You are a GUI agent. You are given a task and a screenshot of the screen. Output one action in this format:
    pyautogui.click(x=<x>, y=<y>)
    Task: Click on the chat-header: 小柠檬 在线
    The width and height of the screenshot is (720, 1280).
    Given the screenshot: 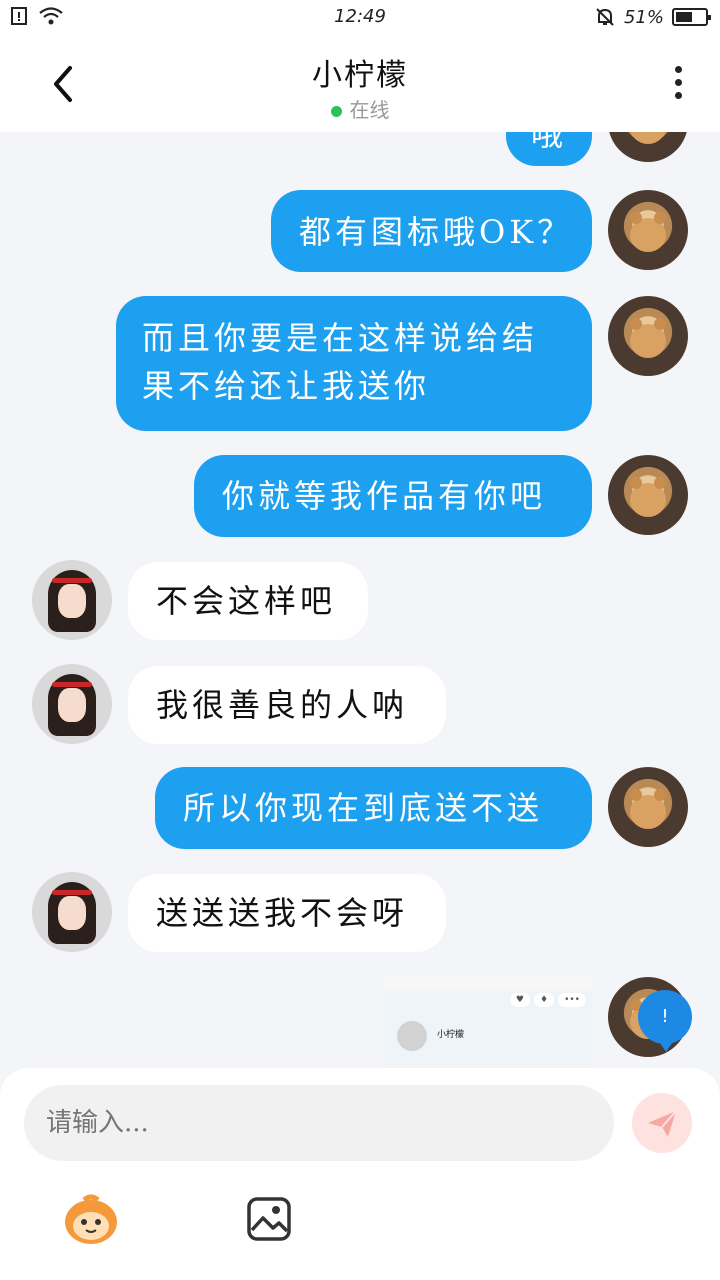 What is the action you would take?
    pyautogui.click(x=360, y=84)
    